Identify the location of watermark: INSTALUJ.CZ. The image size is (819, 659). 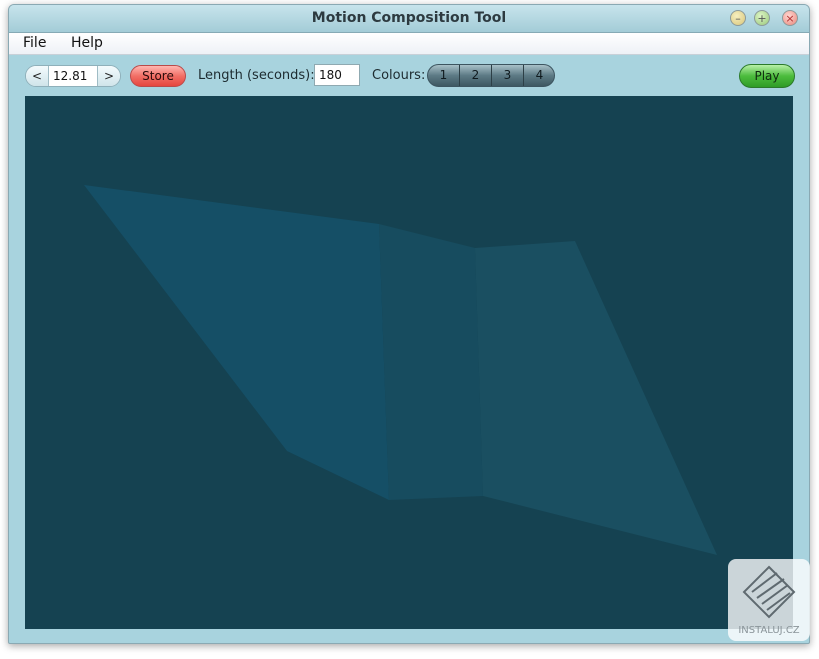
(769, 600).